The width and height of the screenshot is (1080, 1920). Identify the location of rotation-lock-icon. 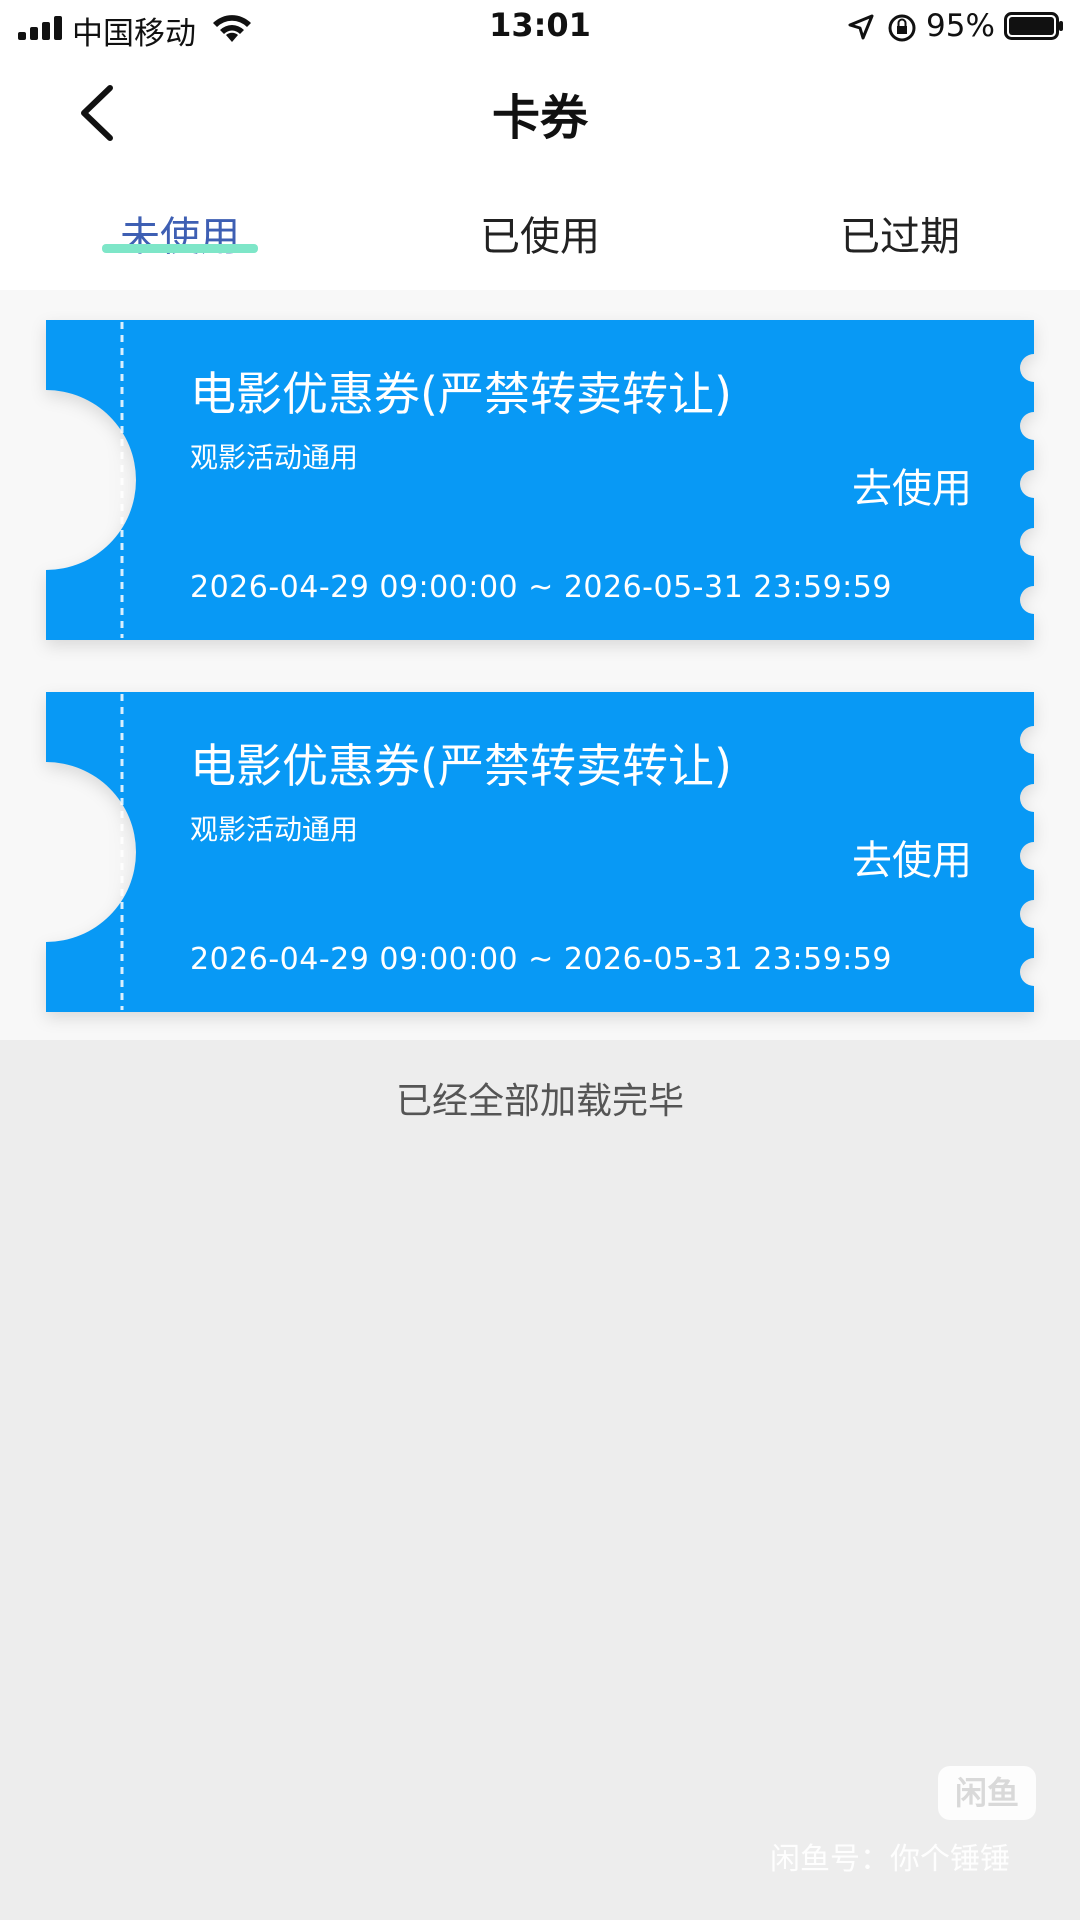
(902, 28).